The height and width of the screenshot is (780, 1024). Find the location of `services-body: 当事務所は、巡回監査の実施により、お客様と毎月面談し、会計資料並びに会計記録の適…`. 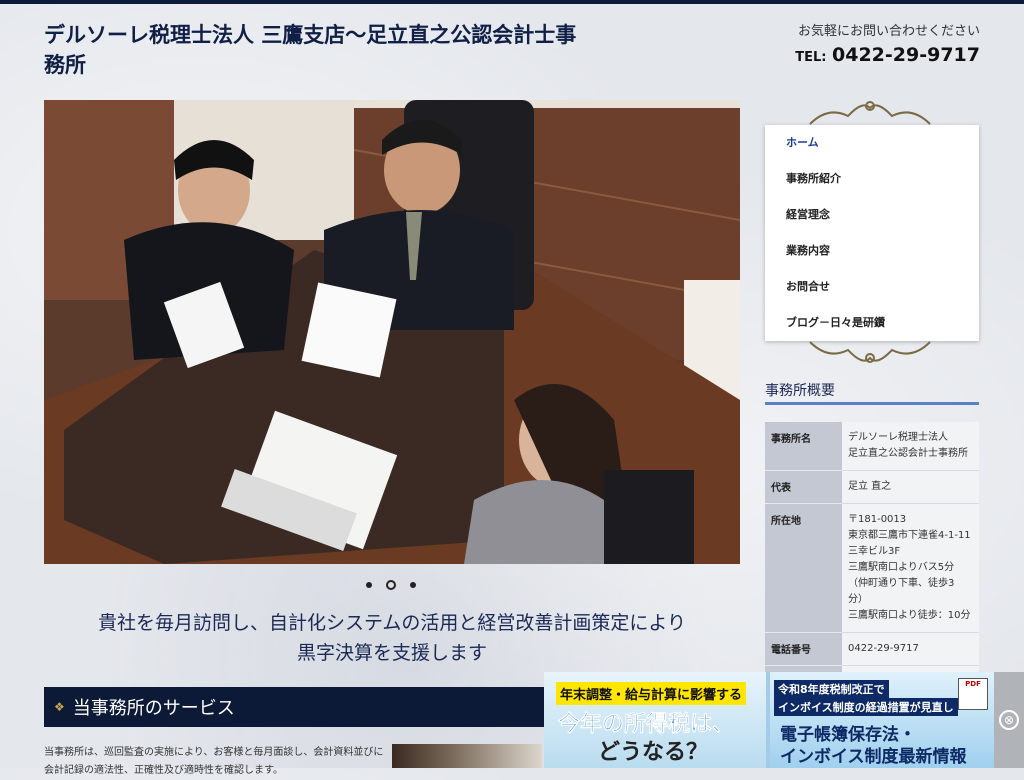

services-body: 当事務所は、巡回監査の実施により、お客様と毎月面談し、会計資料並びに会計記録の適… is located at coordinates (214, 761).